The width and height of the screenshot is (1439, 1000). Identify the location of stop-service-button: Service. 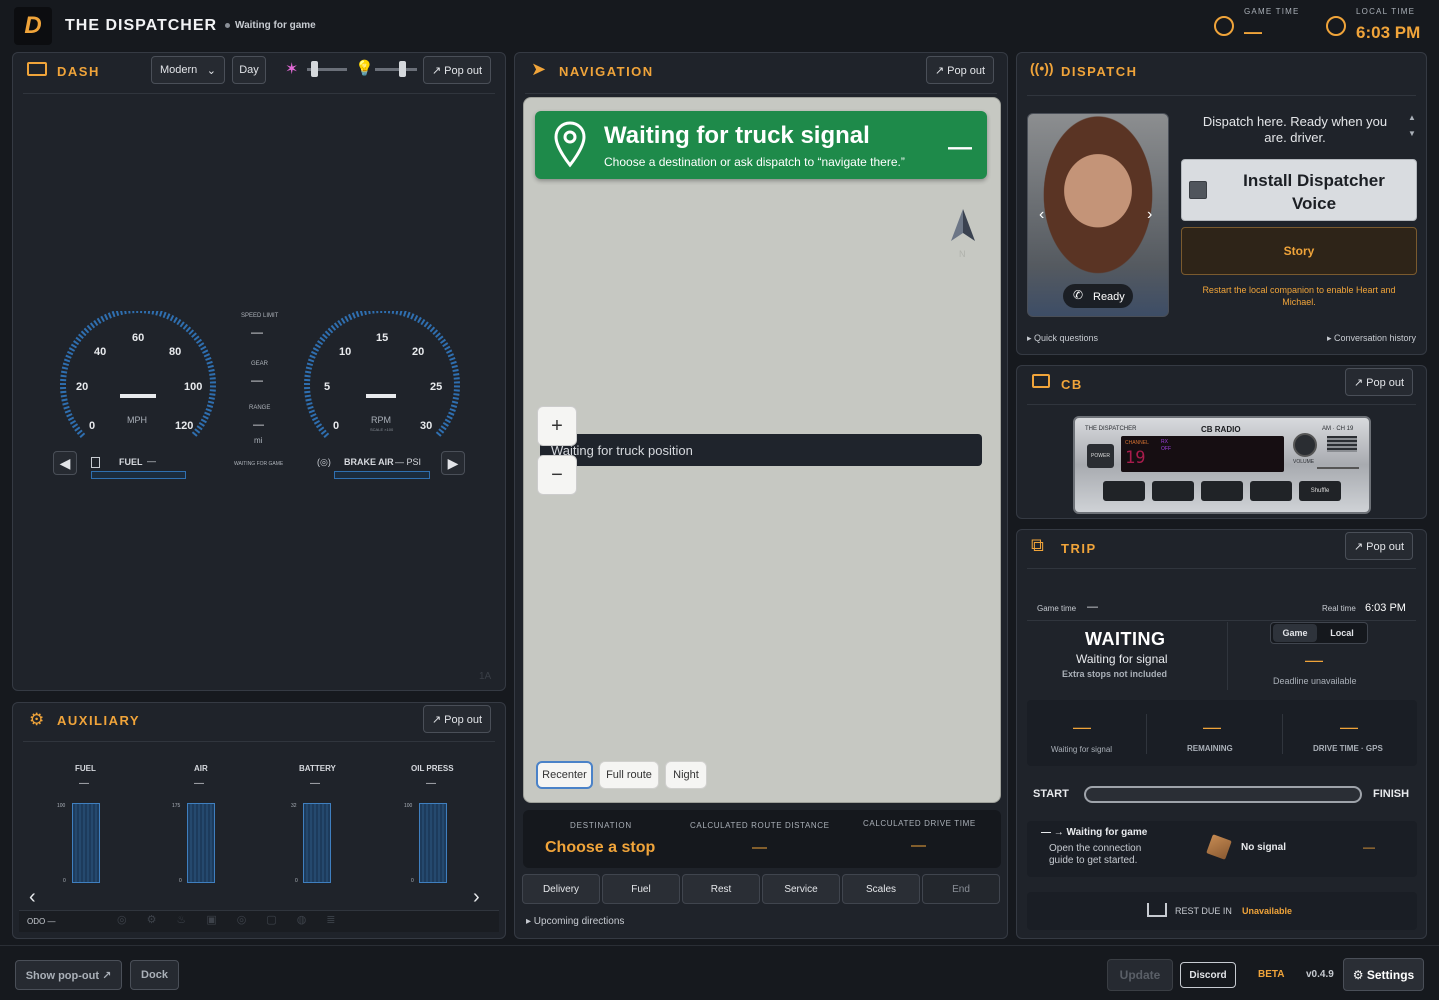
(801, 889).